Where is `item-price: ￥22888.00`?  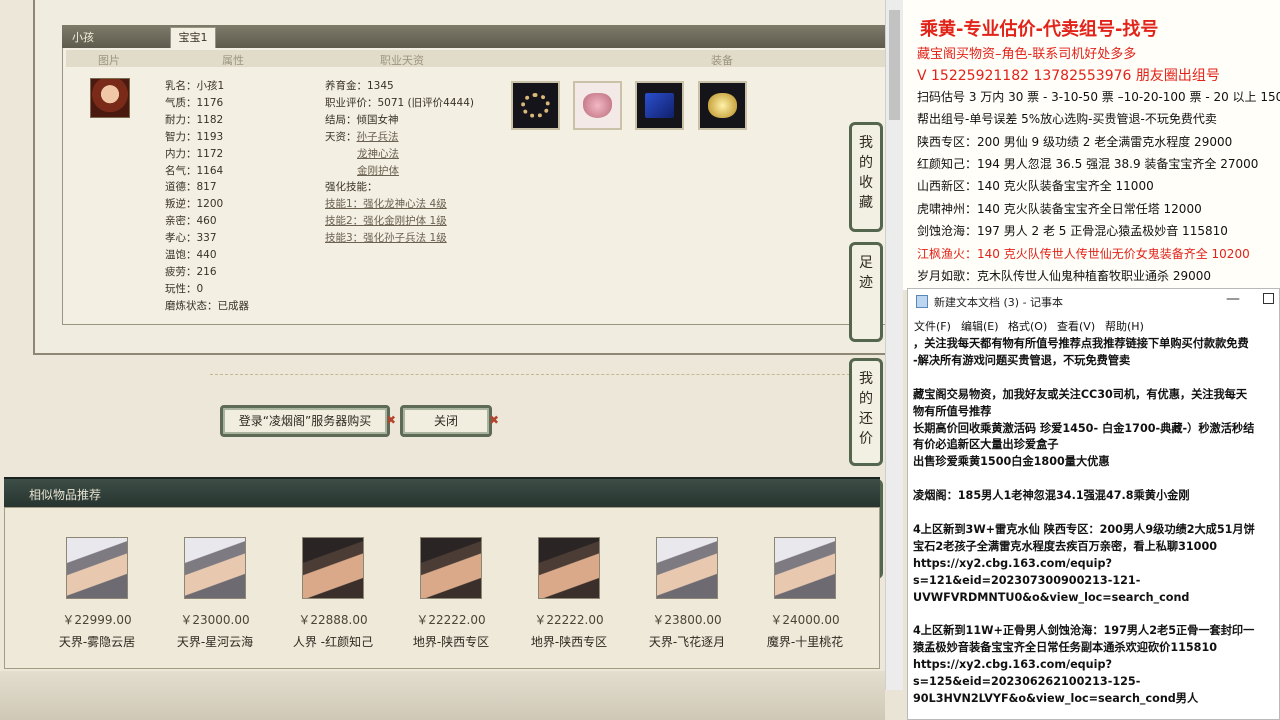 item-price: ￥22888.00 is located at coordinates (333, 620).